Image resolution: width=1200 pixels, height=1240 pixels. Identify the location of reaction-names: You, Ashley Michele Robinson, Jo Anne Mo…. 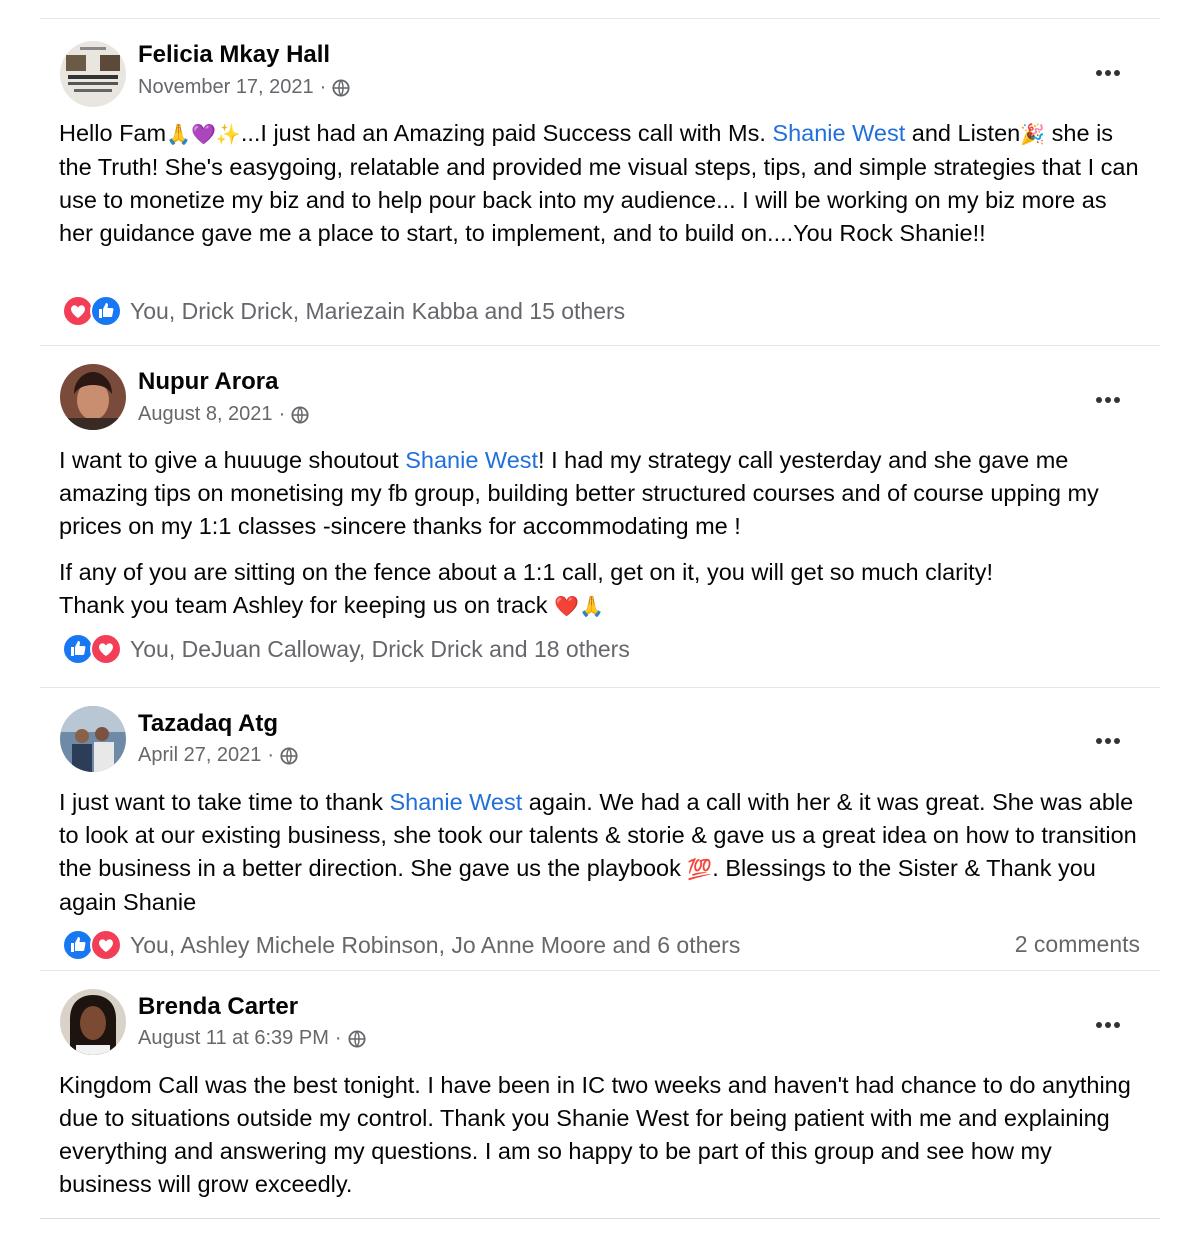
(435, 945).